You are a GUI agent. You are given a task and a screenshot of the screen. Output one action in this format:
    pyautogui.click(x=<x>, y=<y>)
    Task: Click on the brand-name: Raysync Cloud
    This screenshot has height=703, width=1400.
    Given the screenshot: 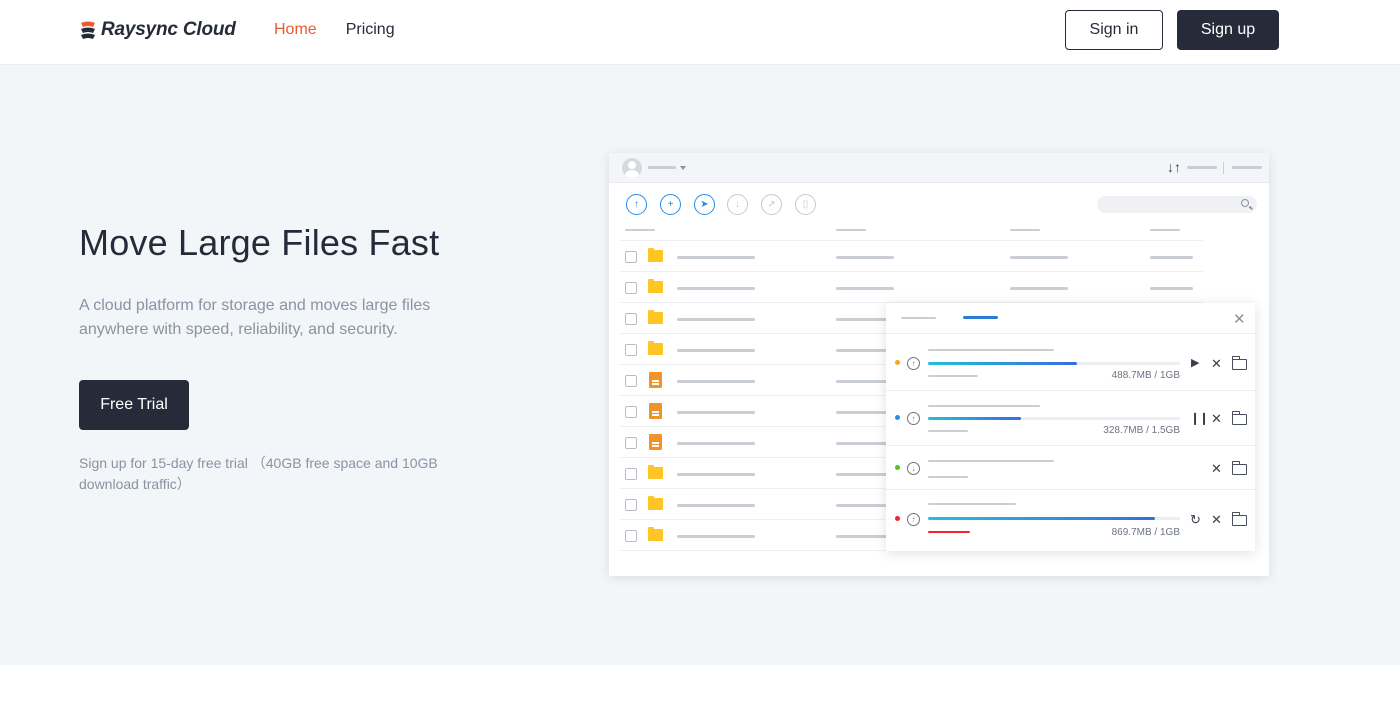 What is the action you would take?
    pyautogui.click(x=168, y=29)
    